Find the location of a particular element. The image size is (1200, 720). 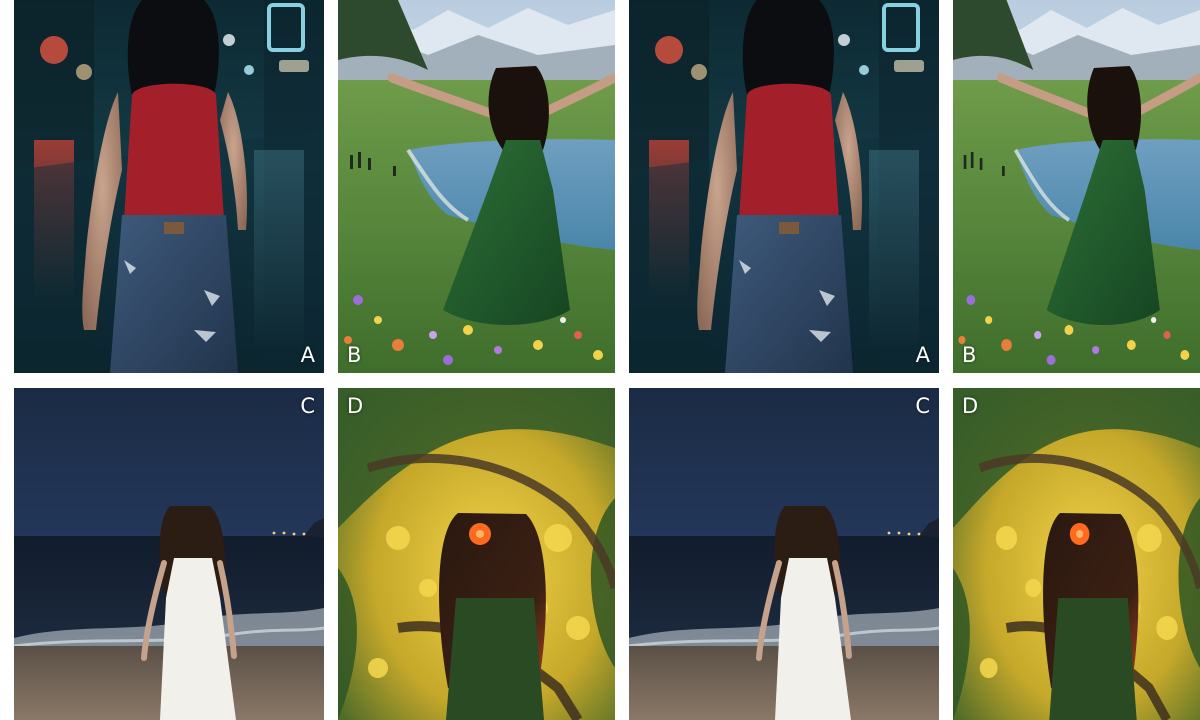

photo-panel-d-right: D is located at coordinates (1076, 554).